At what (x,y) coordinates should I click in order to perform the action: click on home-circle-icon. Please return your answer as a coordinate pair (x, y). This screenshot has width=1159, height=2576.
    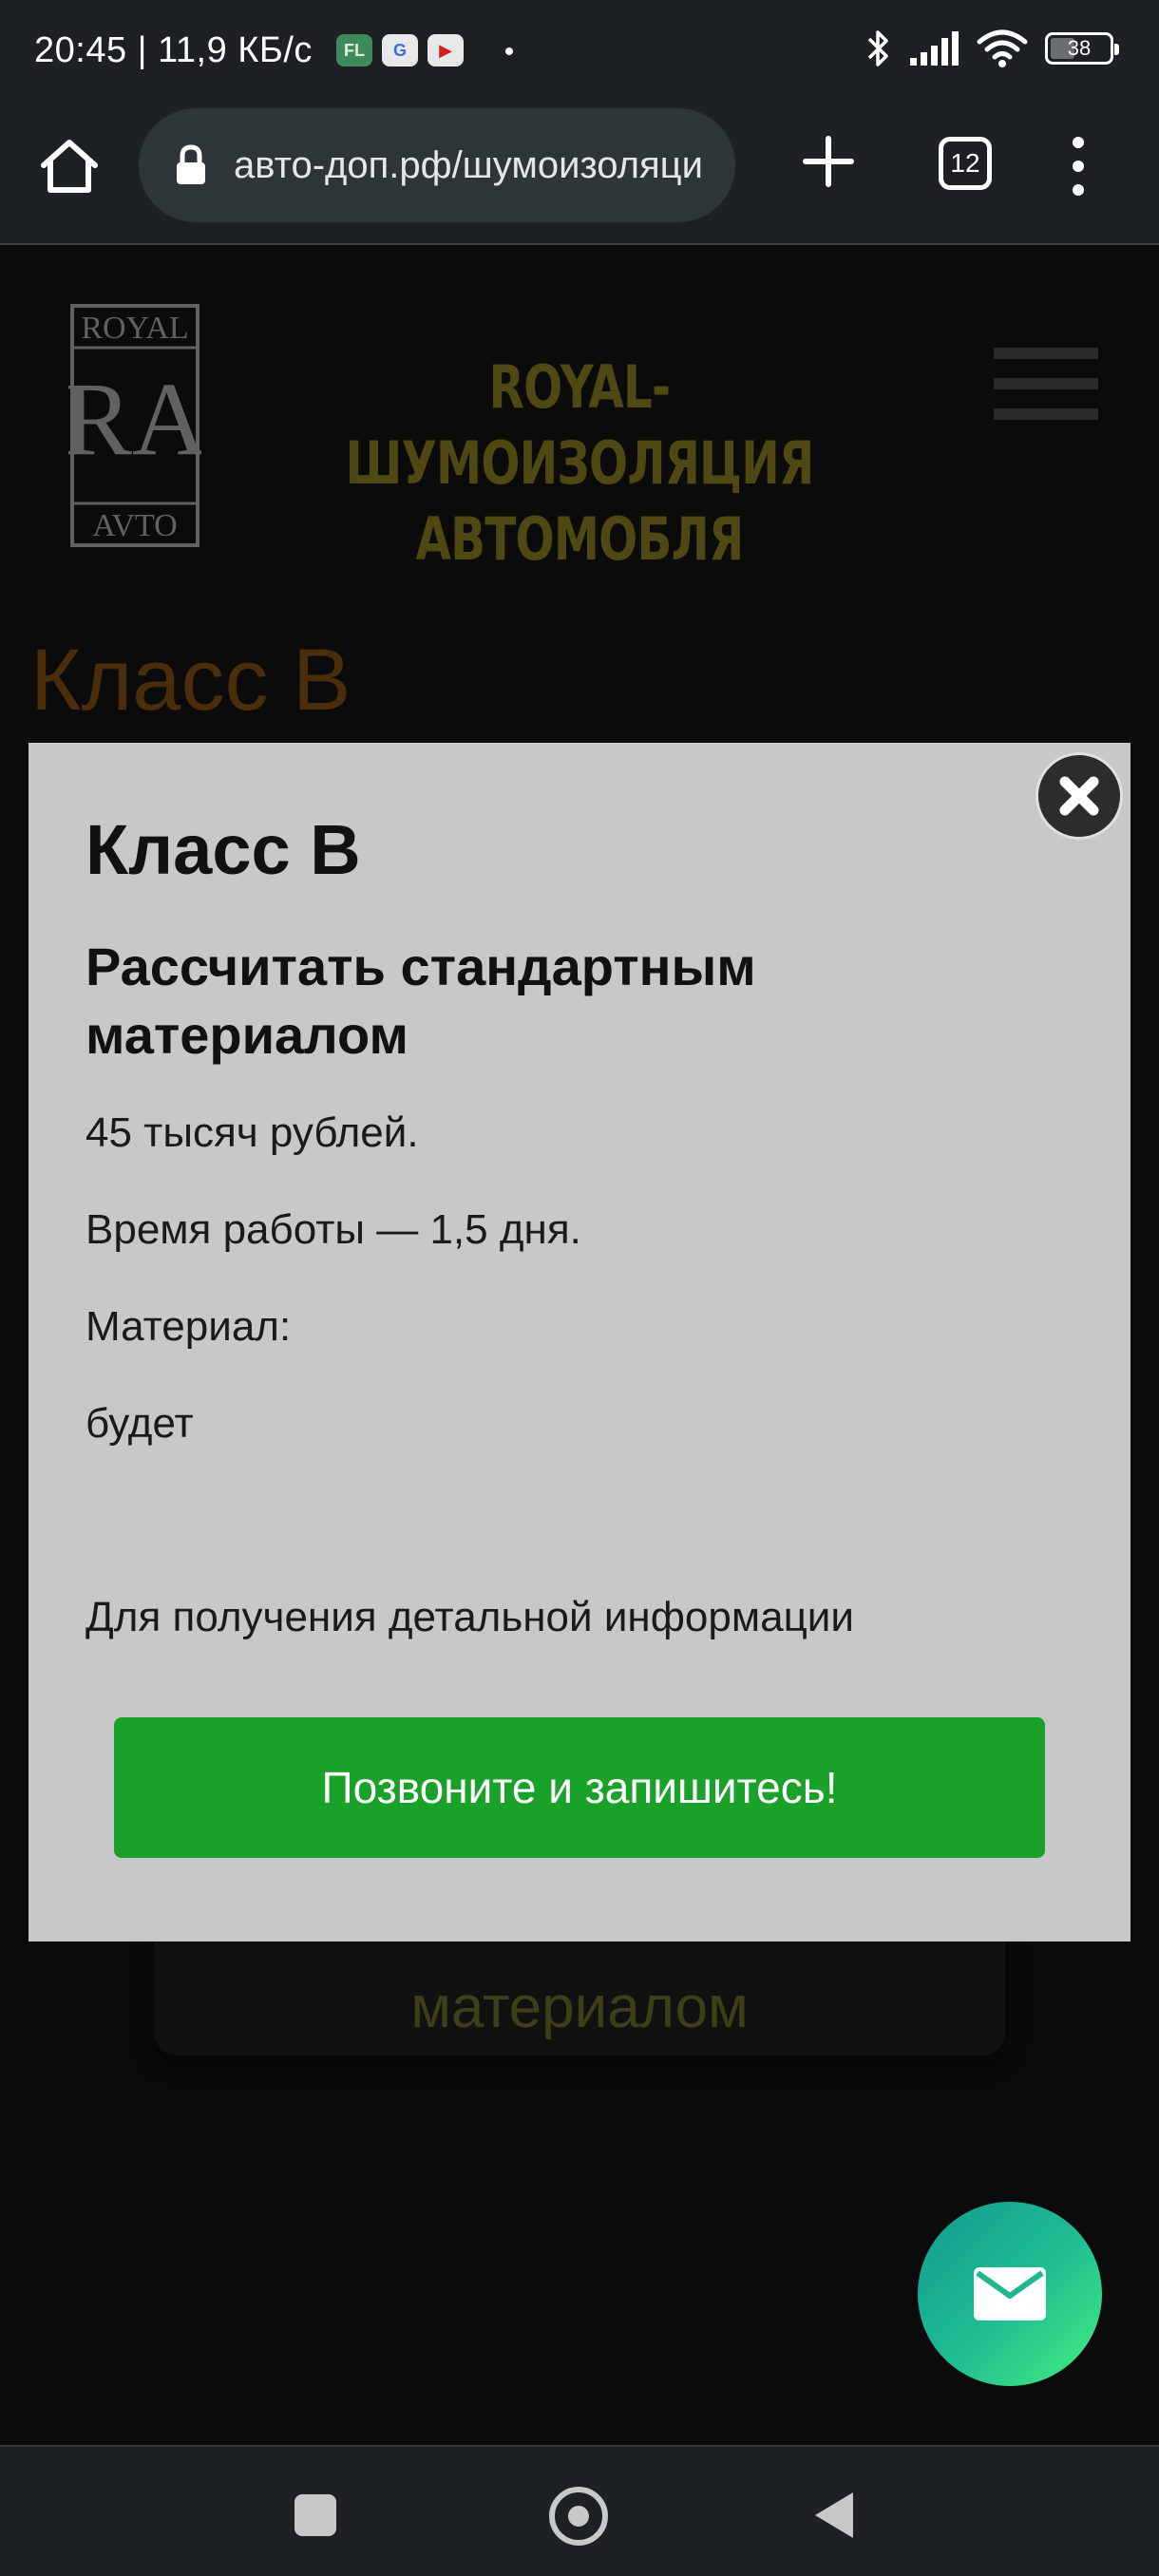
    Looking at the image, I should click on (578, 2516).